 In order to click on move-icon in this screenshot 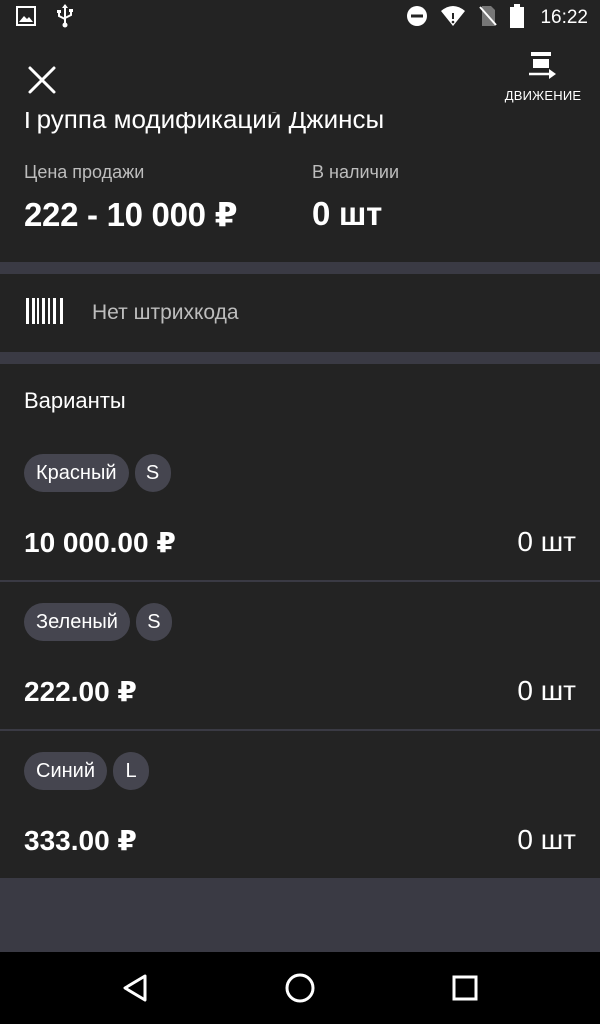, I will do `click(542, 65)`.